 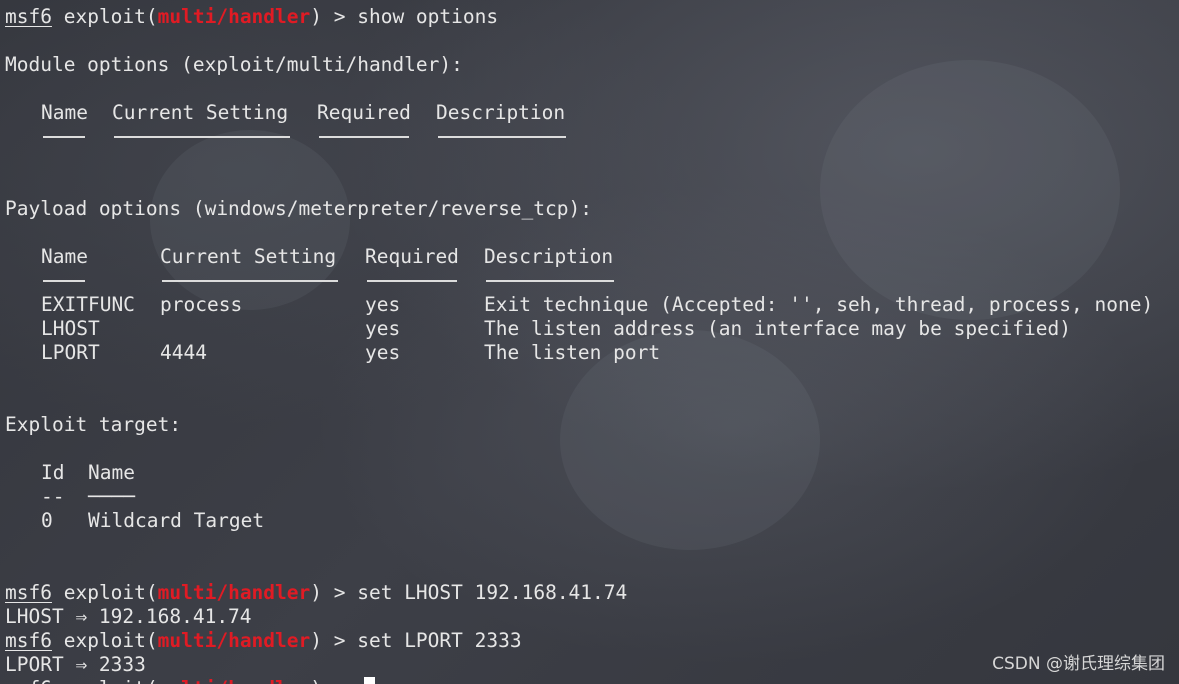 What do you see at coordinates (183, 352) in the screenshot?
I see `payload-row-setting: 4444` at bounding box center [183, 352].